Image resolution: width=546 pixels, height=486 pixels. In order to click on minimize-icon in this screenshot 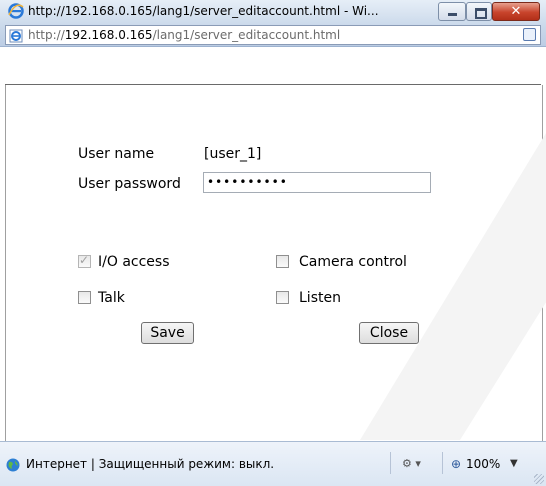, I will do `click(452, 14)`.